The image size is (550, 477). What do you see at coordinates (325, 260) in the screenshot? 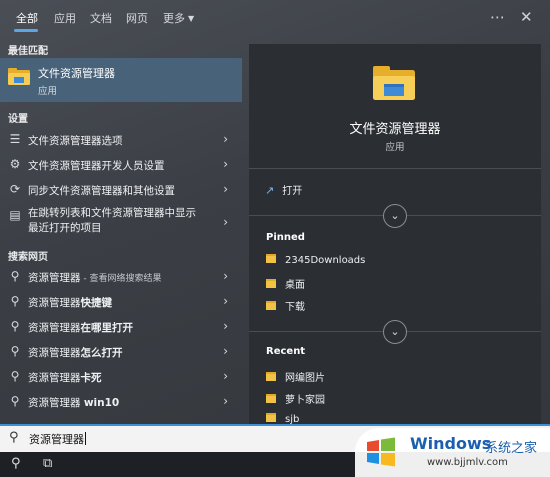
I see `pinned-item-label: 2345Downloads` at bounding box center [325, 260].